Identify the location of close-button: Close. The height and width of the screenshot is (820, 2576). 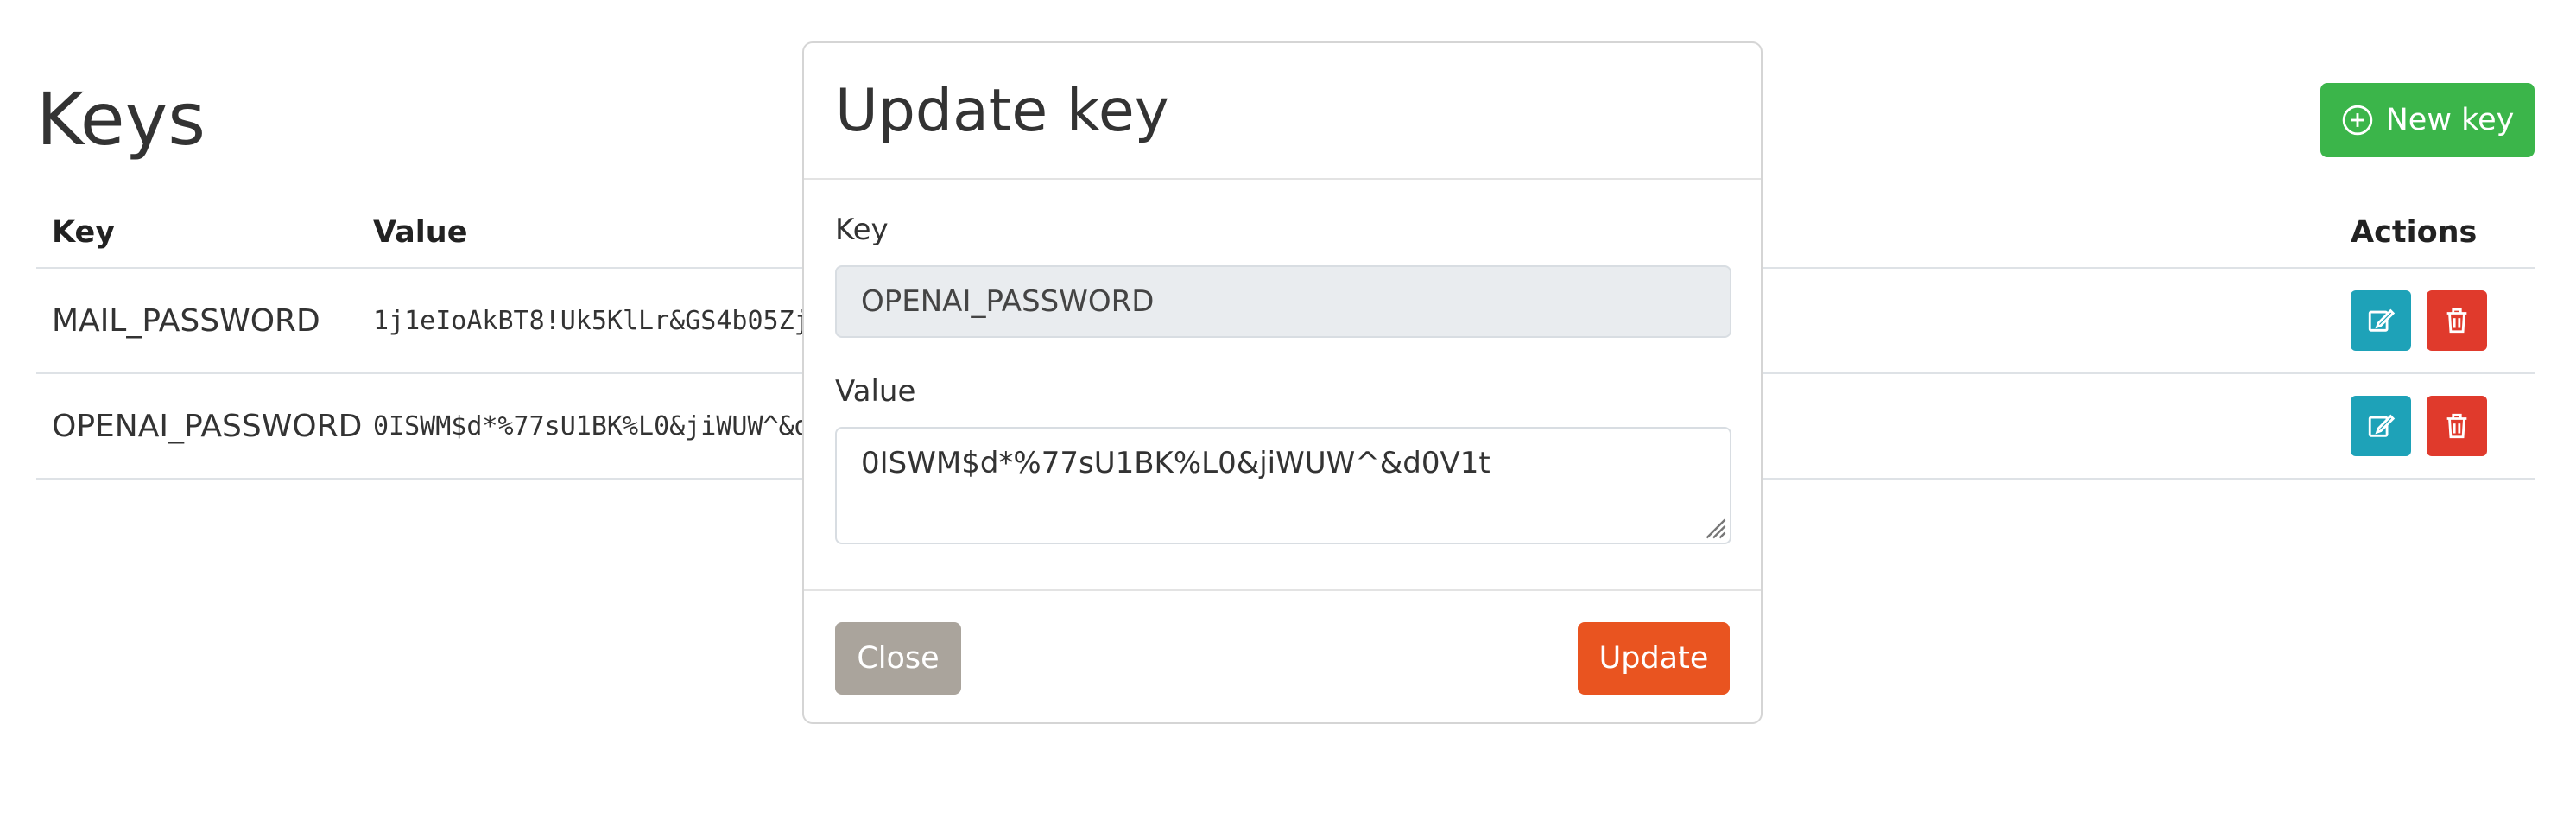
(898, 658).